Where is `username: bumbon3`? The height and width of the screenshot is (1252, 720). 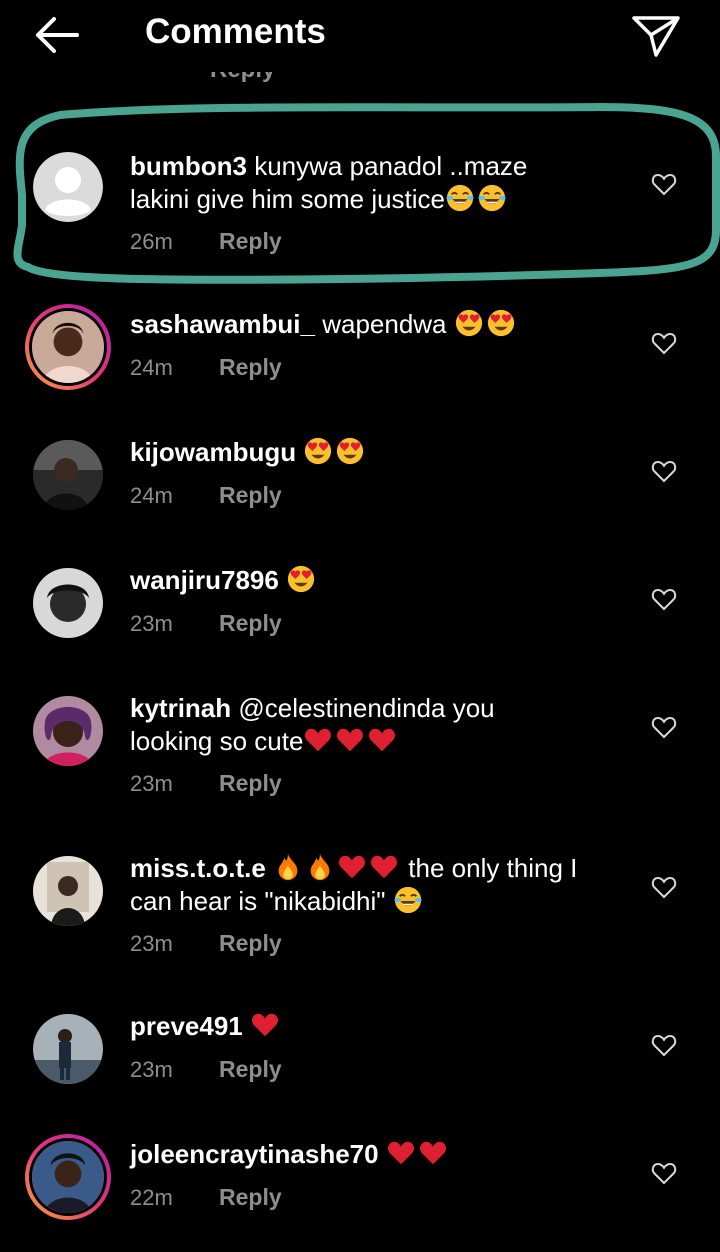 username: bumbon3 is located at coordinates (188, 166).